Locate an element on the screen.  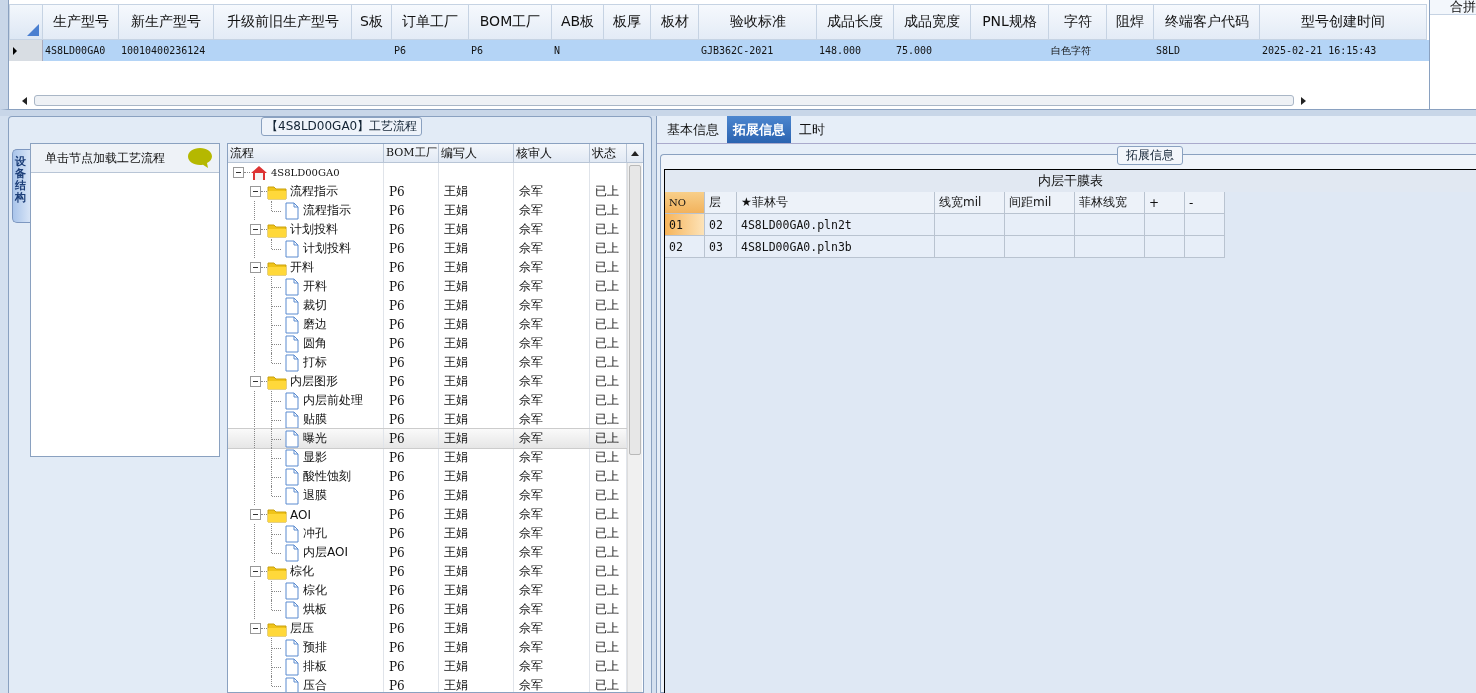
tree-node: 圆角 is located at coordinates (315, 343).